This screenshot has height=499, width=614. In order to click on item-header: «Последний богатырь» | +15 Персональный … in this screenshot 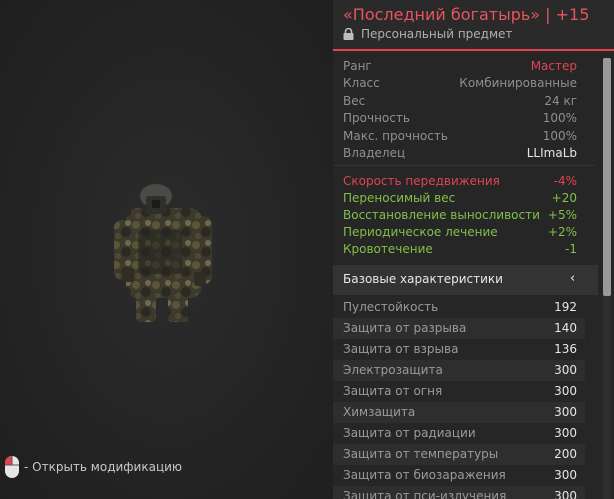, I will do `click(473, 25)`.